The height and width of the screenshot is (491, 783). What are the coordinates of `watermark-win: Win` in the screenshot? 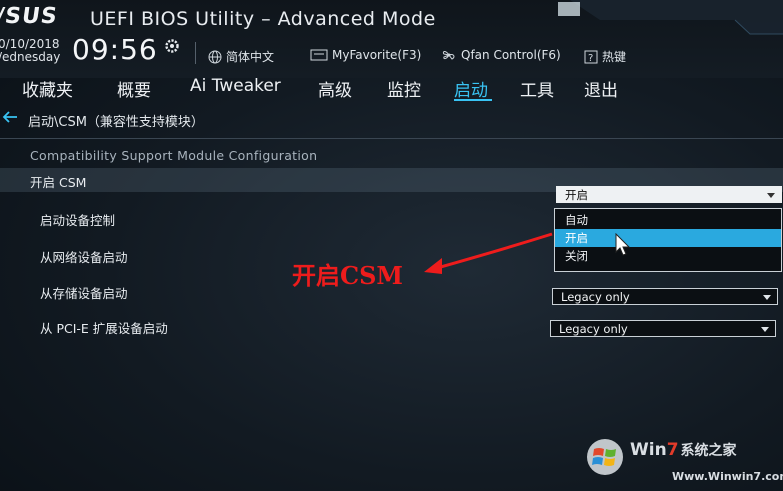 It's located at (648, 450).